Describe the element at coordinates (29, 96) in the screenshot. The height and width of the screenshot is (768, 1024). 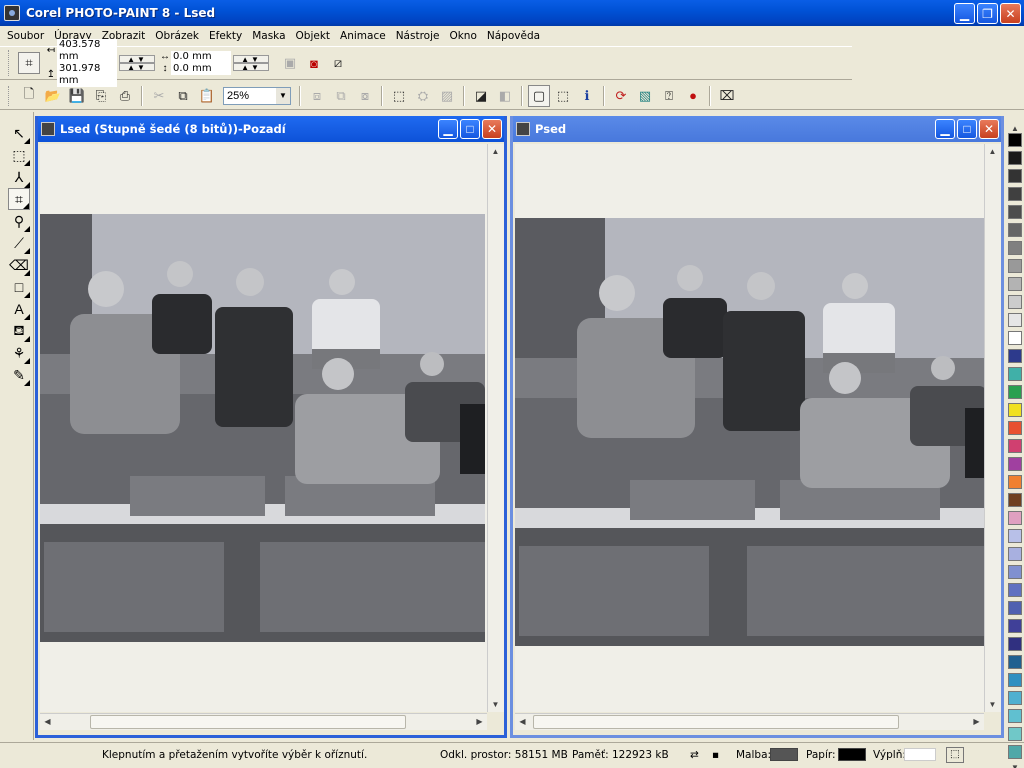
I see `new-file-icon: 🗋` at that location.